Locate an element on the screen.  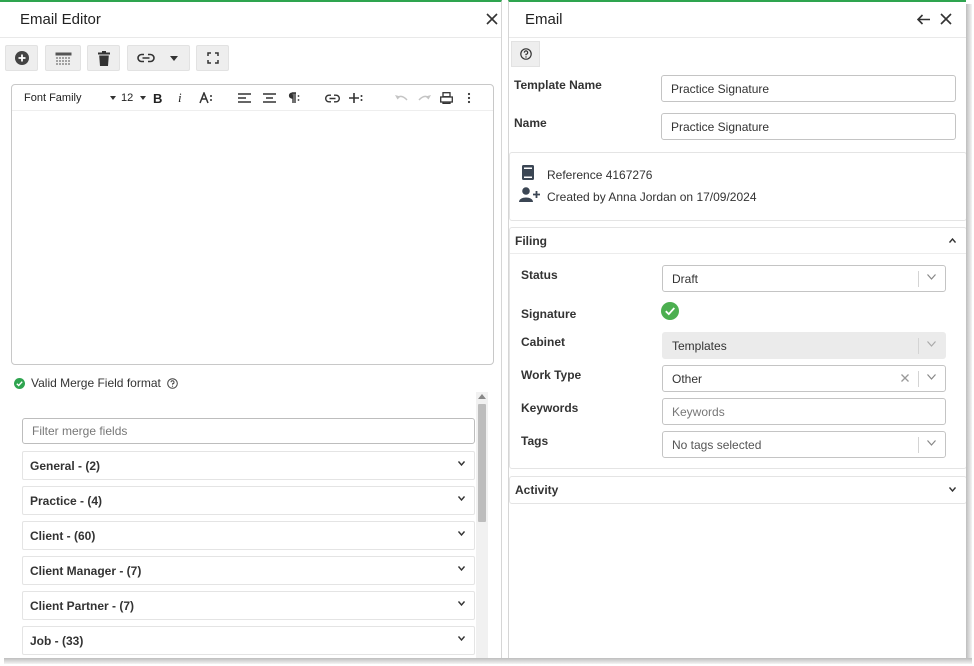
merge-group-label: Client Partner - (7) is located at coordinates (82, 605).